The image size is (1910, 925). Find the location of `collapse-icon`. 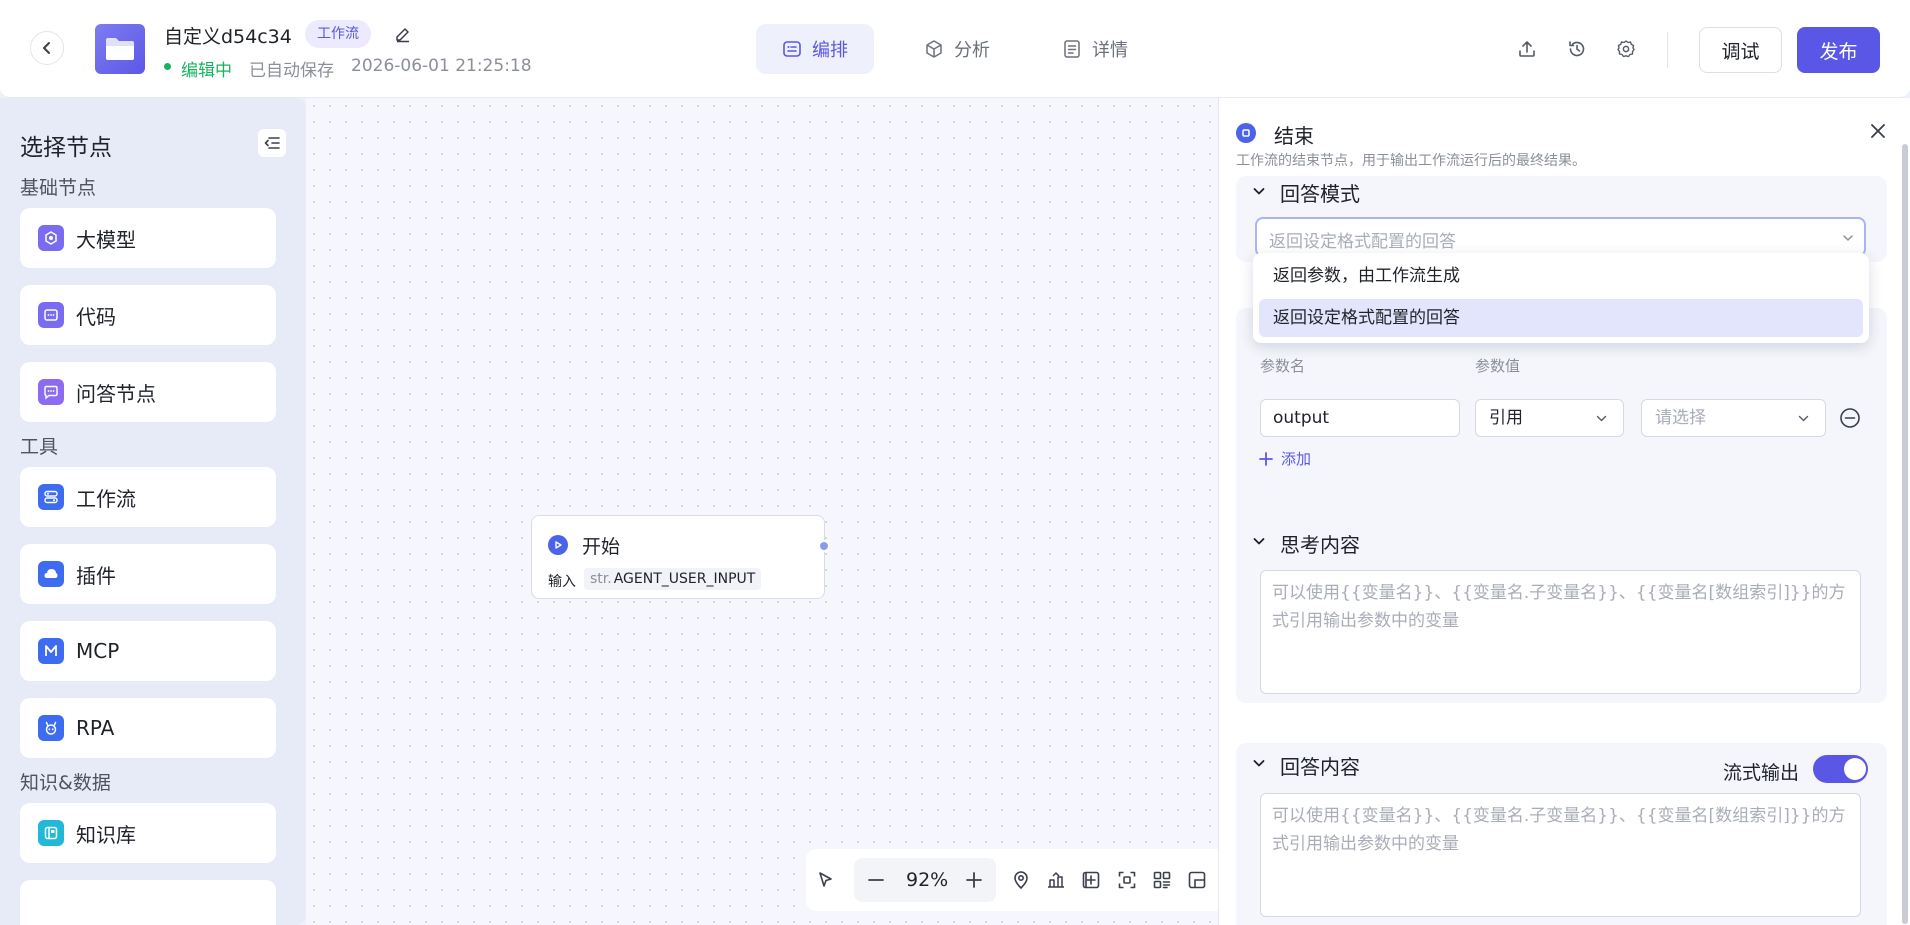

collapse-icon is located at coordinates (272, 143).